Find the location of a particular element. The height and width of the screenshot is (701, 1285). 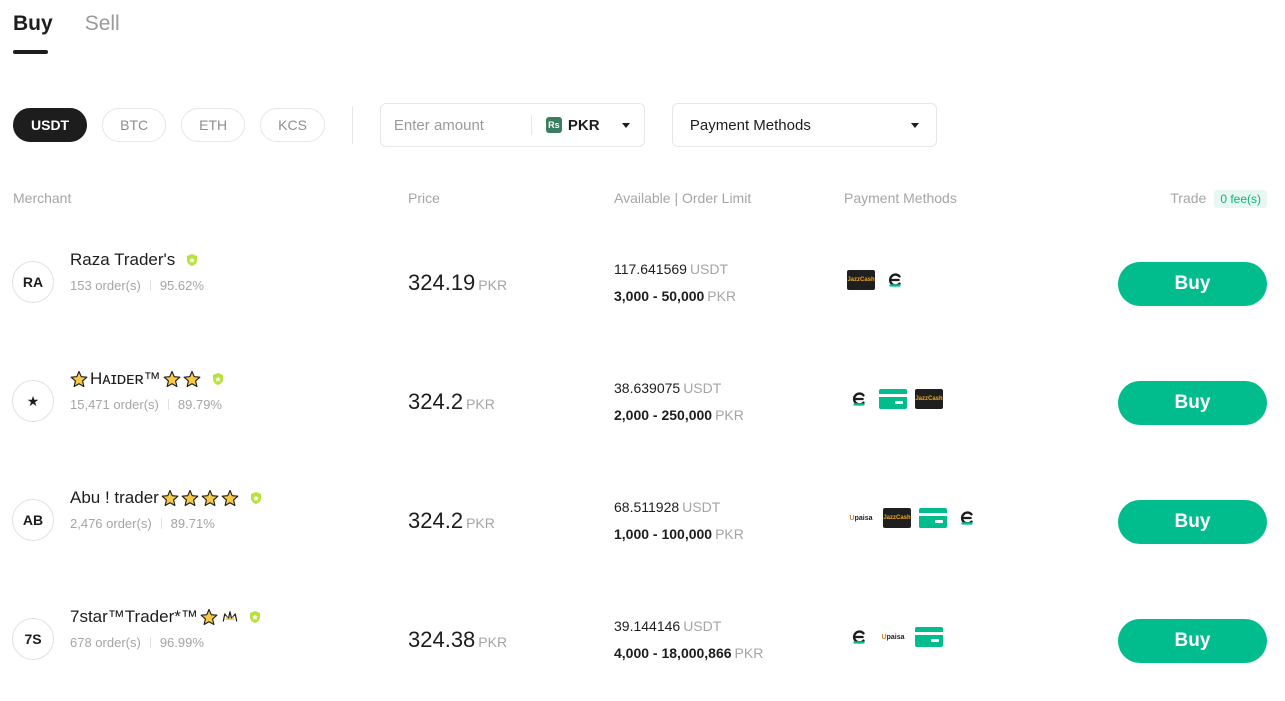

available-amount: 68.511928 USDT is located at coordinates (667, 507).